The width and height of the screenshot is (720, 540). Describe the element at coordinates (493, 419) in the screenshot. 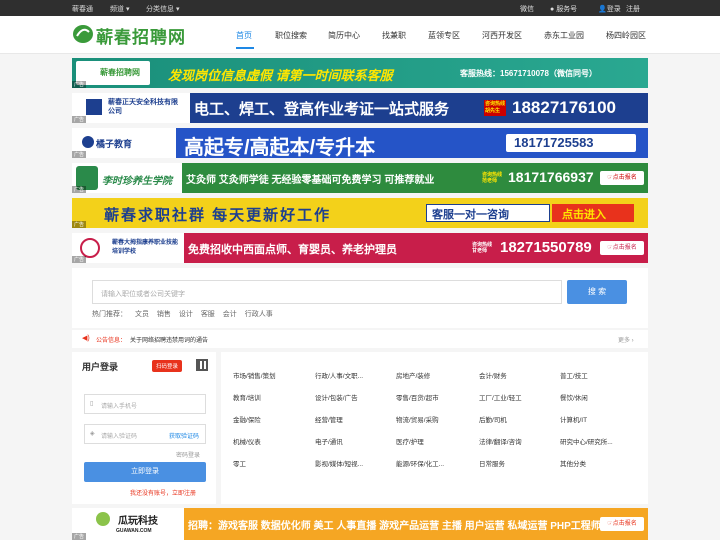

I see `category-item: 后勤/司机` at that location.